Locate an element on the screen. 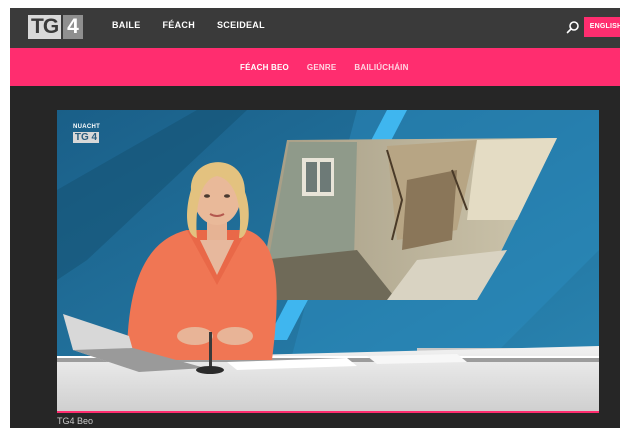 The height and width of the screenshot is (428, 630). tg4-logo: TG 4 is located at coordinates (55, 27).